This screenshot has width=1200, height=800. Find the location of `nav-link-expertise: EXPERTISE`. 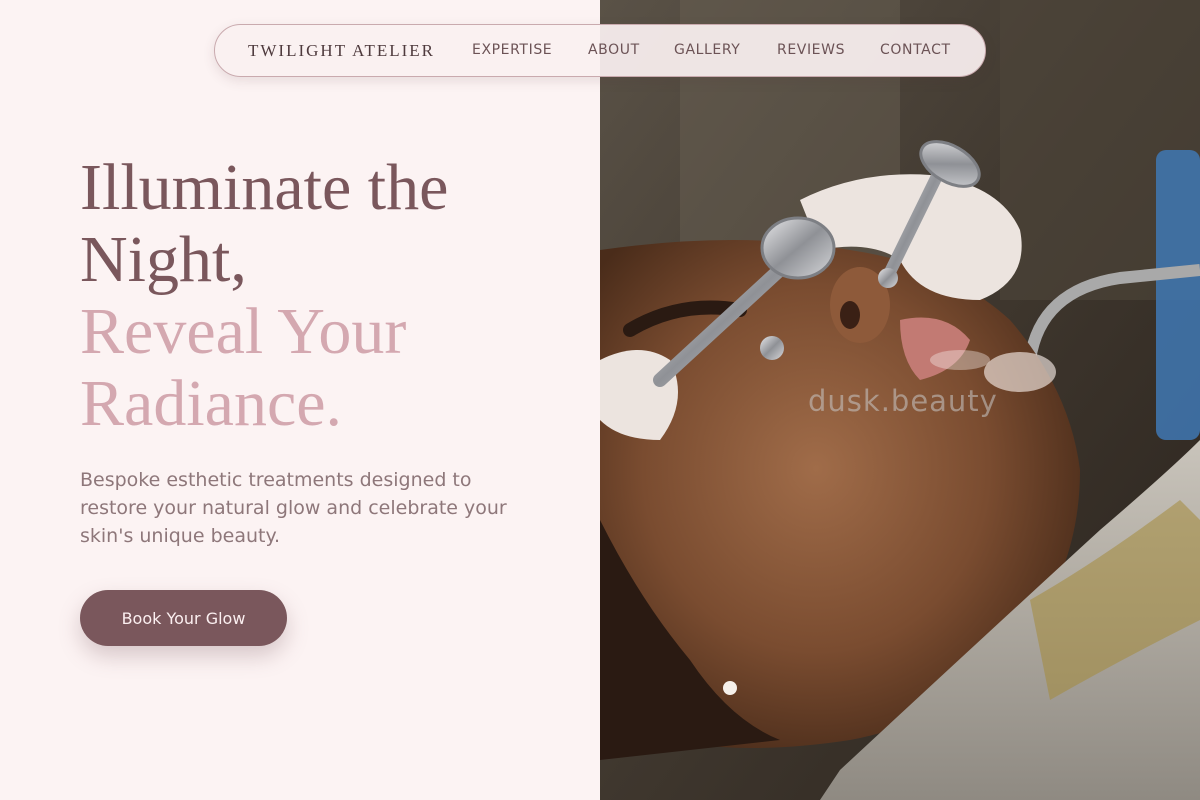

nav-link-expertise: EXPERTISE is located at coordinates (512, 50).